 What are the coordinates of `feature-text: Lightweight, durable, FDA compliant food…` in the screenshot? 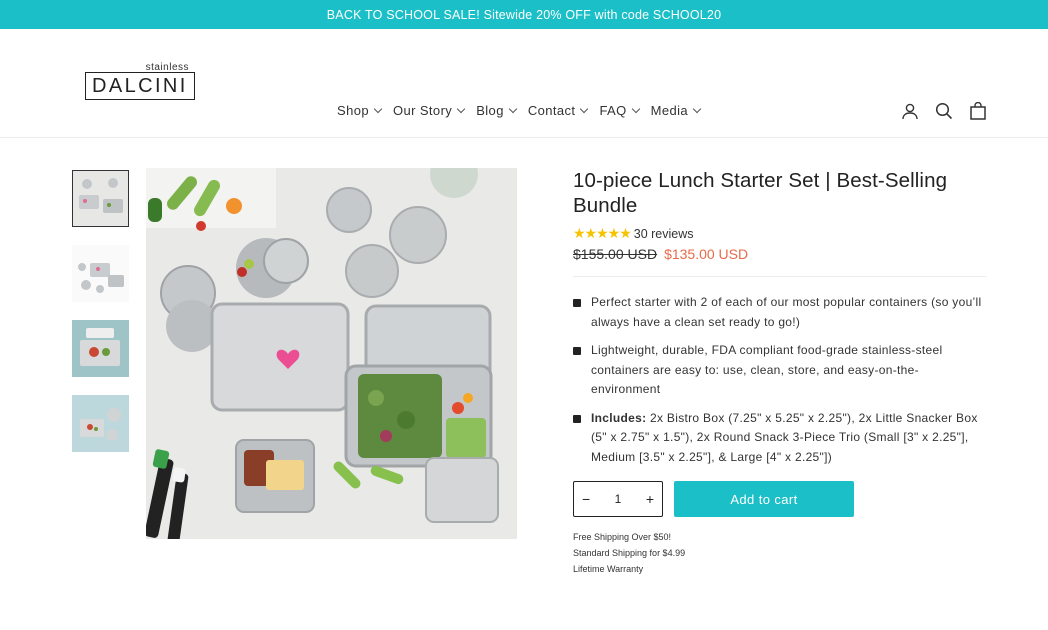 It's located at (767, 369).